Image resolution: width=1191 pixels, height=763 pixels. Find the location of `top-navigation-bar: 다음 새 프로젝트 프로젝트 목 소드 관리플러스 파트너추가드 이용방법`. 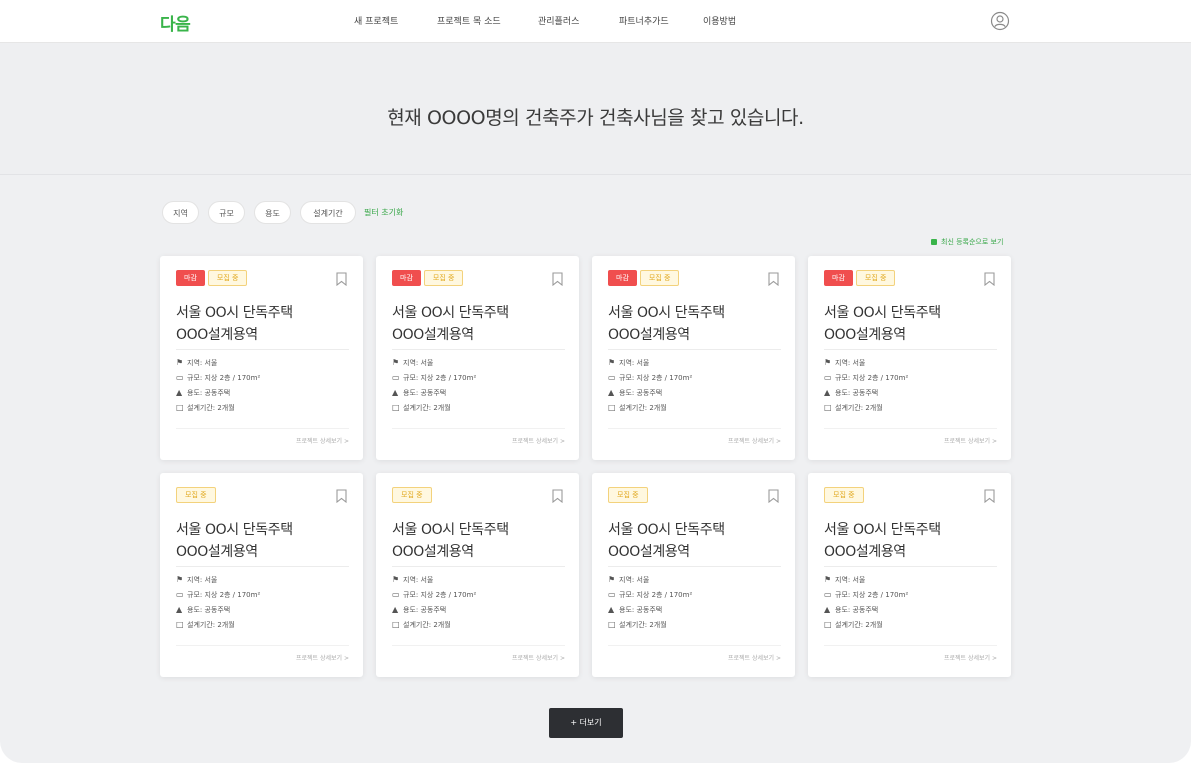

top-navigation-bar: 다음 새 프로젝트 프로젝트 목 소드 관리플러스 파트너추가드 이용방법 is located at coordinates (595, 21).